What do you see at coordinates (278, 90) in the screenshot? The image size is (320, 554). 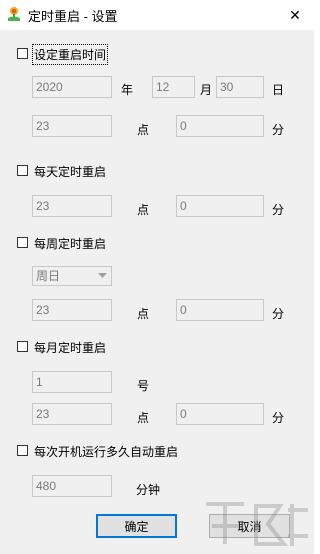 I see `day-unit-label: 日` at bounding box center [278, 90].